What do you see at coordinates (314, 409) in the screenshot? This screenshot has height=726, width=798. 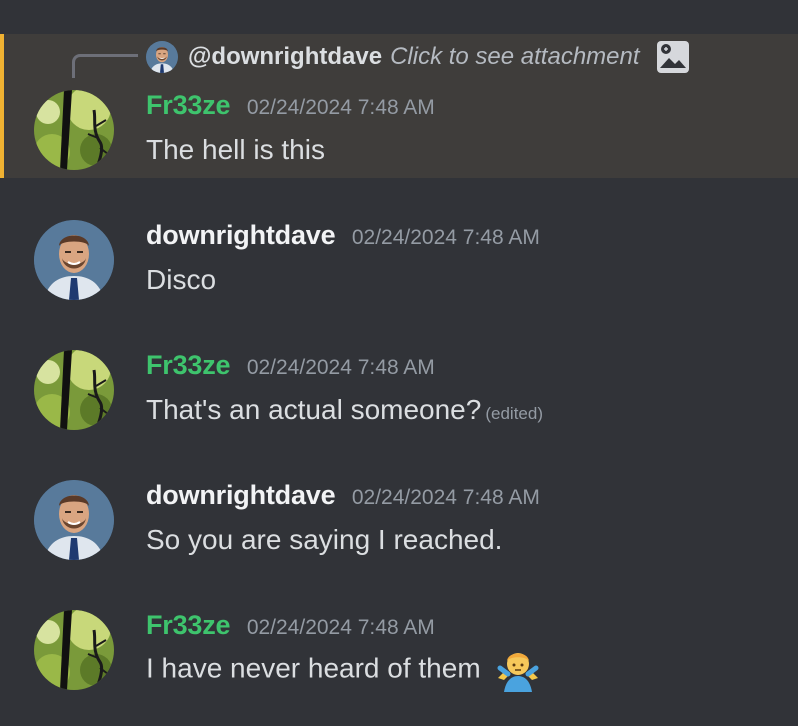 I see `message-content: That's an actual someone?` at bounding box center [314, 409].